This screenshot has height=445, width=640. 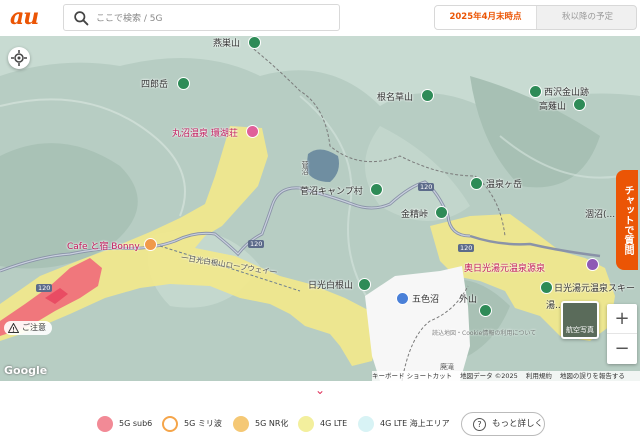 I want to click on place-label: 菅沼キャンプ村, so click(x=331, y=190).